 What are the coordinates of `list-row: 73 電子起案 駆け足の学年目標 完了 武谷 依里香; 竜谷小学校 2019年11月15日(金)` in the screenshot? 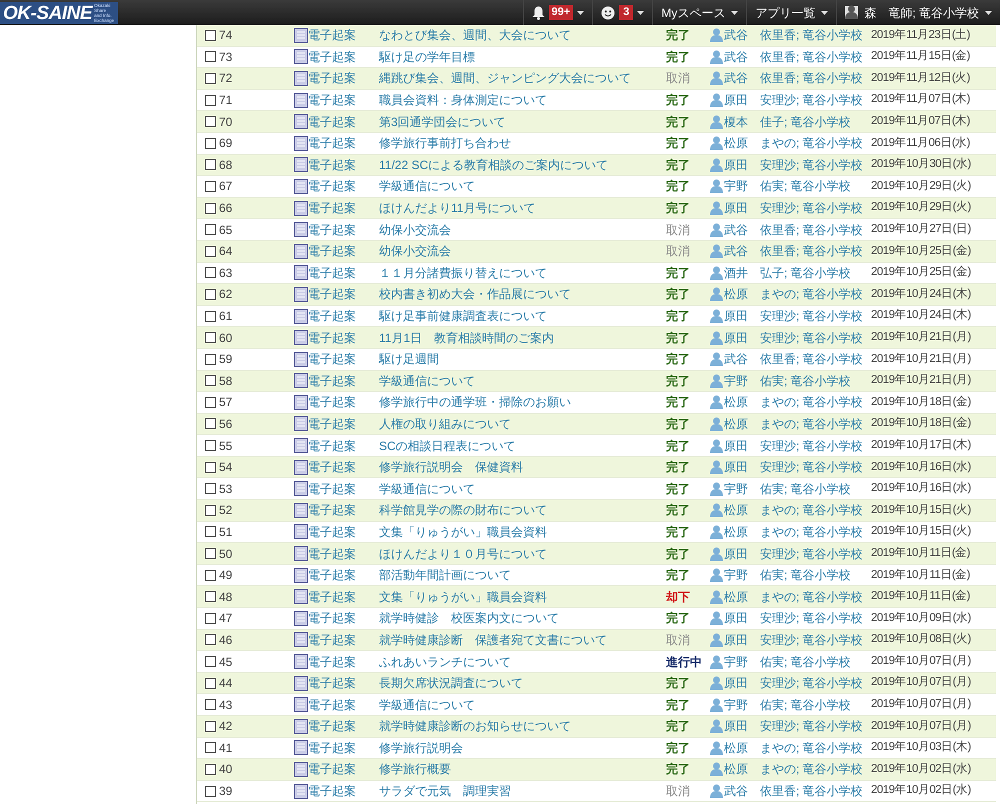 It's located at (596, 57).